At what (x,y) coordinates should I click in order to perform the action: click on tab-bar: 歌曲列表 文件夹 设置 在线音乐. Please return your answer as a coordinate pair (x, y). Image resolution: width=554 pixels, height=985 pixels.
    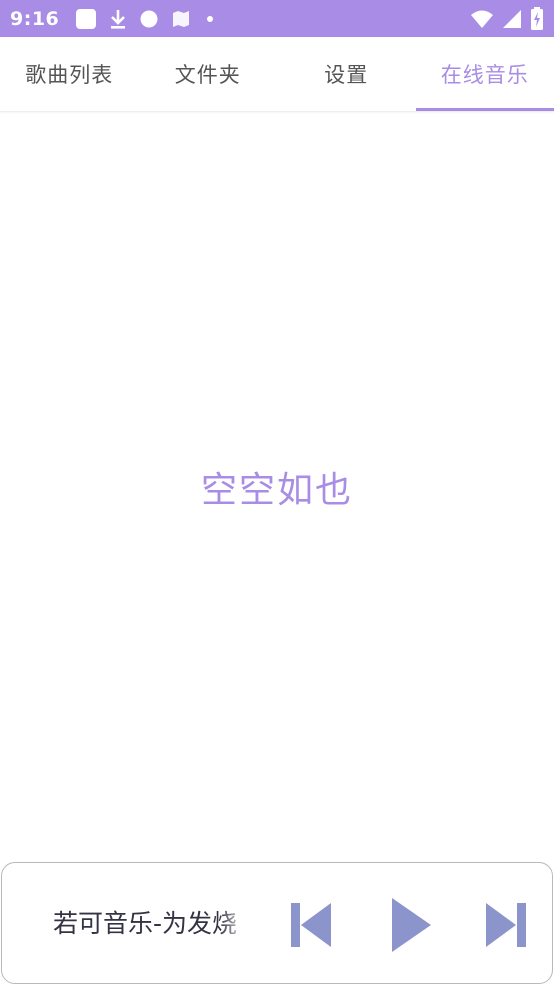
    Looking at the image, I should click on (277, 74).